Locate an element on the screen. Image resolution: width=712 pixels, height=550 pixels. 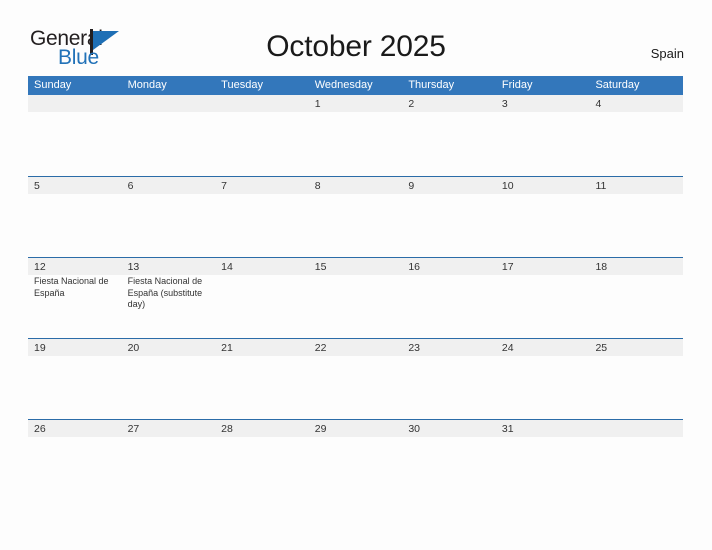
day-cell: 28 is located at coordinates (262, 460).